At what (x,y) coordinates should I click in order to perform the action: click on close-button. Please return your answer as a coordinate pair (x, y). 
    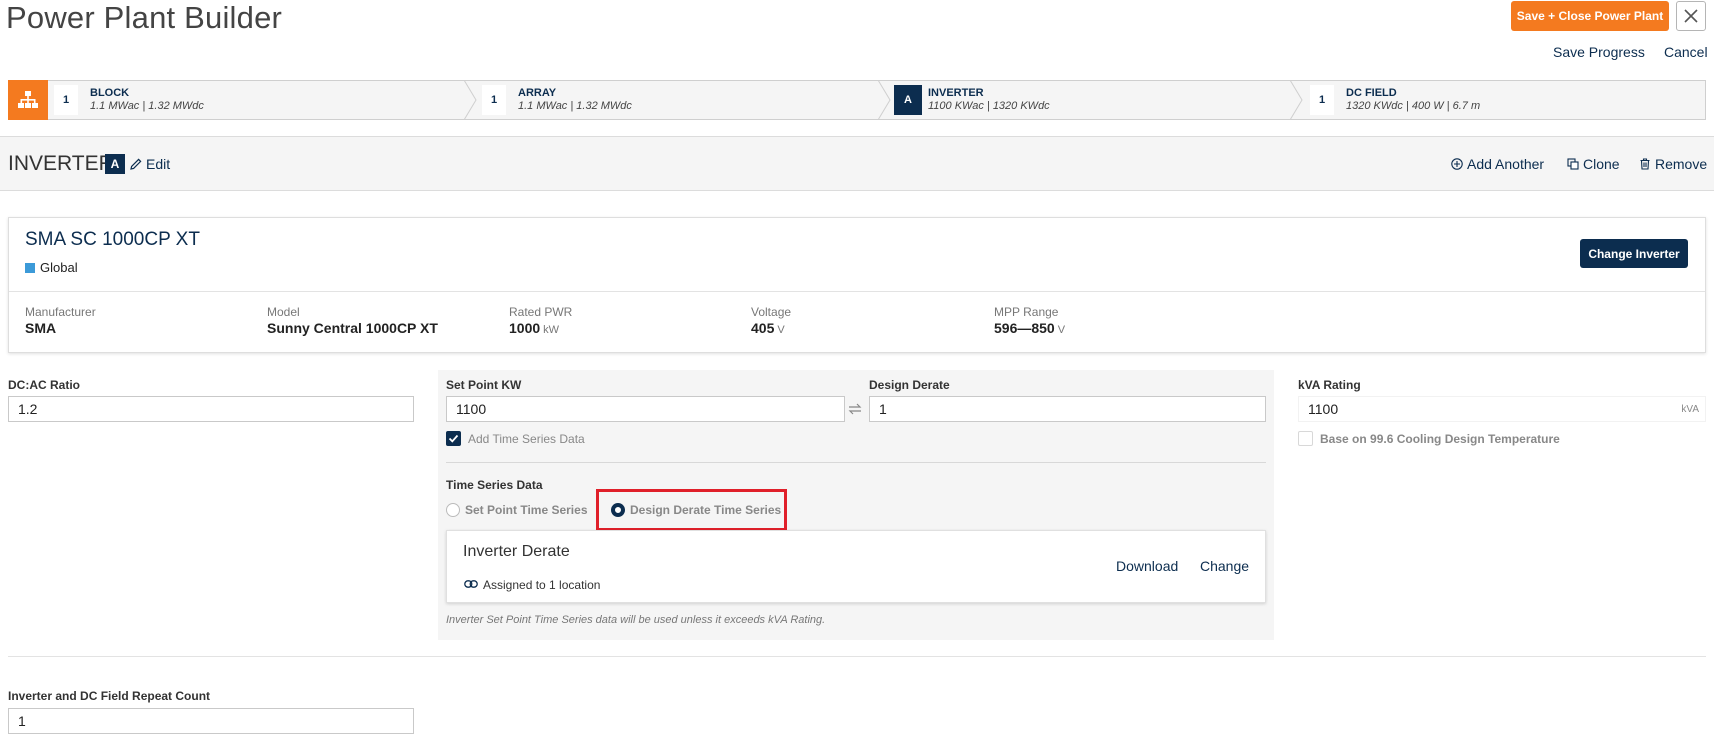
    Looking at the image, I should click on (1691, 16).